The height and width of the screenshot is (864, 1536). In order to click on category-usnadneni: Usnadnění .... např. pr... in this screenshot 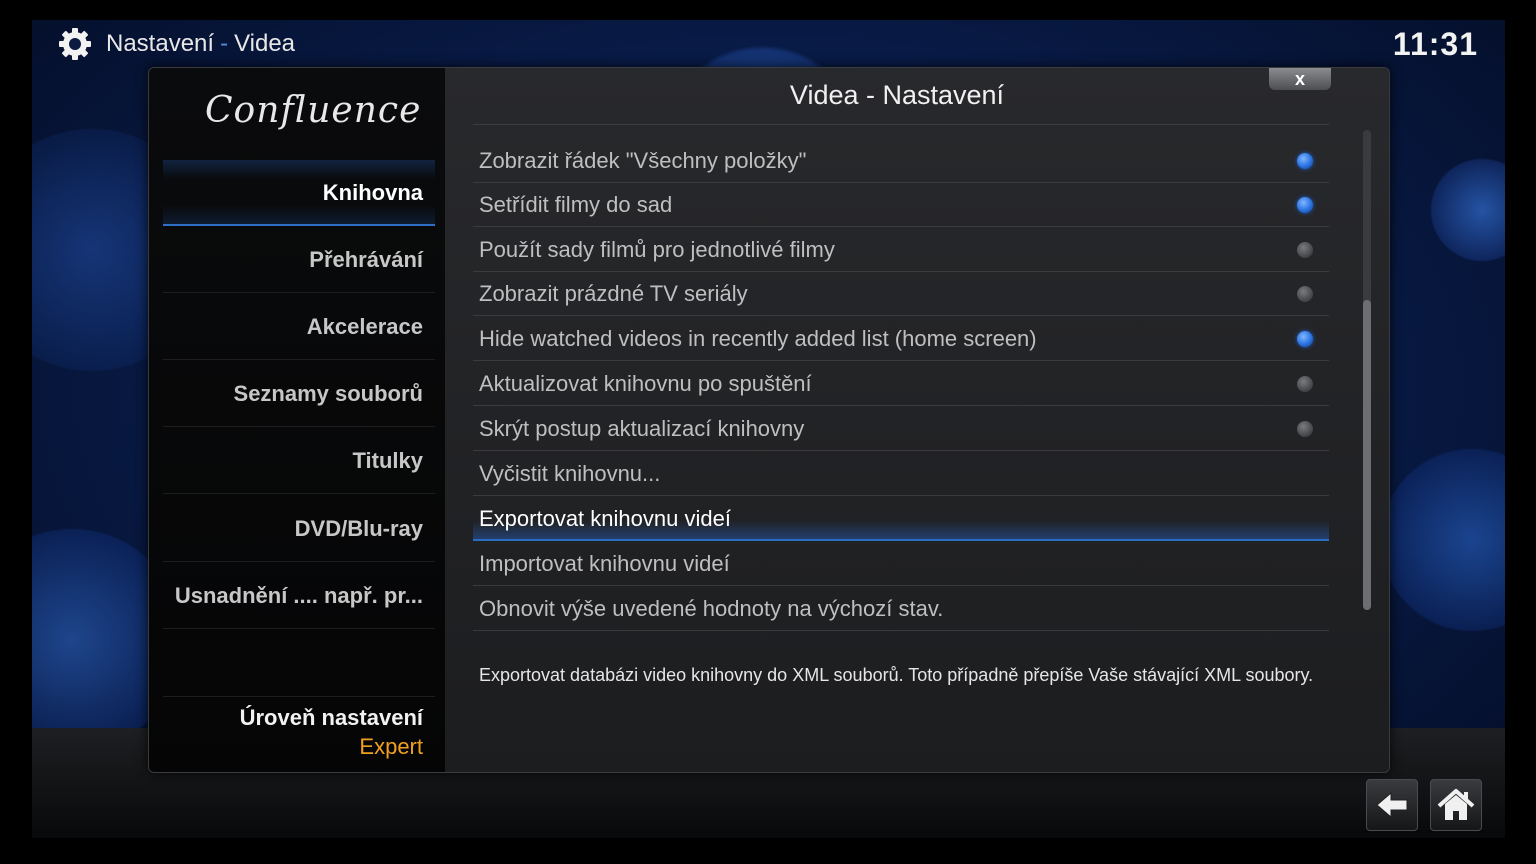, I will do `click(299, 596)`.